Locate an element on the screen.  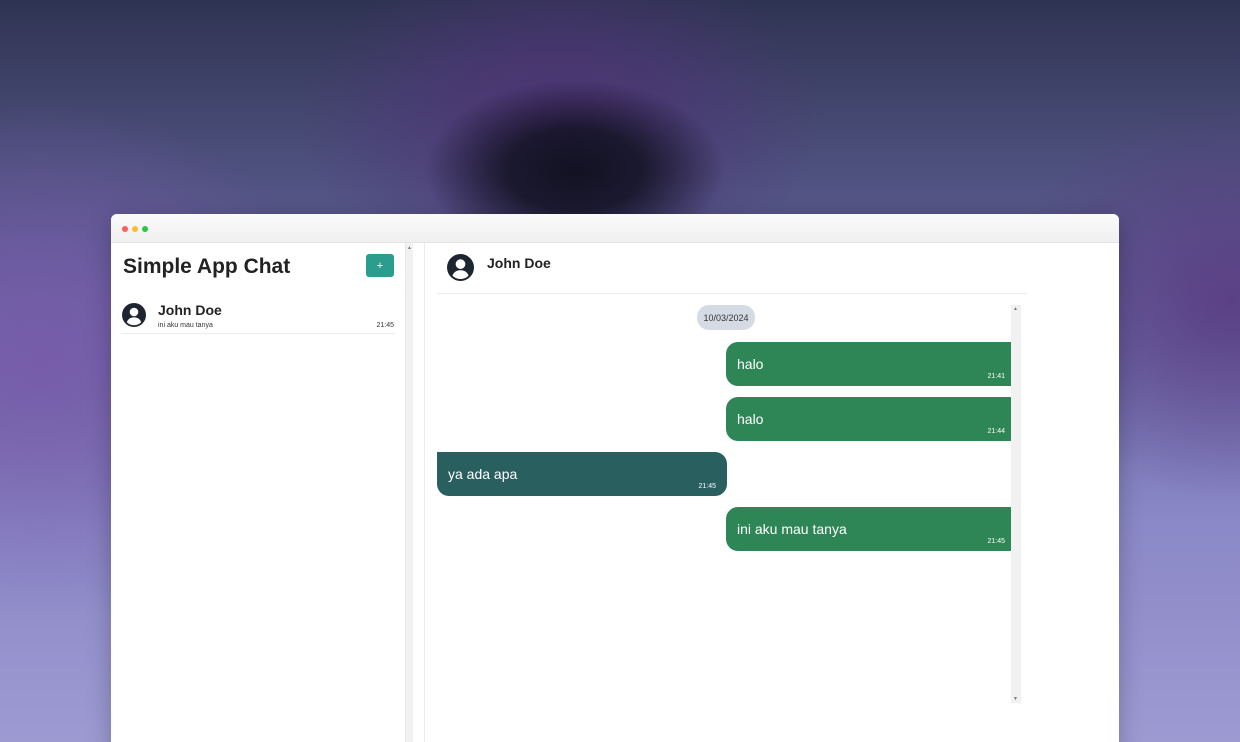
conversation-contact-name: John Doe is located at coordinates (519, 263).